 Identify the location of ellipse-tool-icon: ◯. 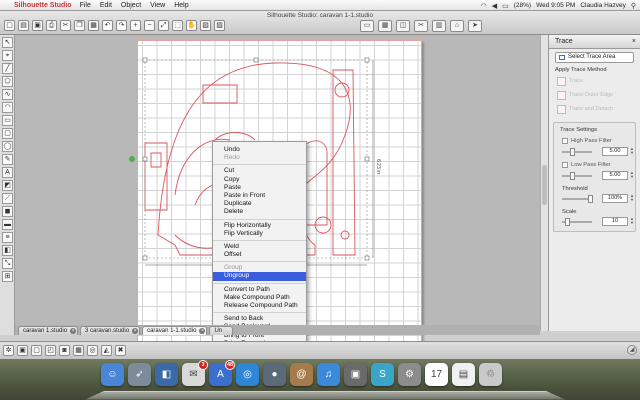
(7, 146).